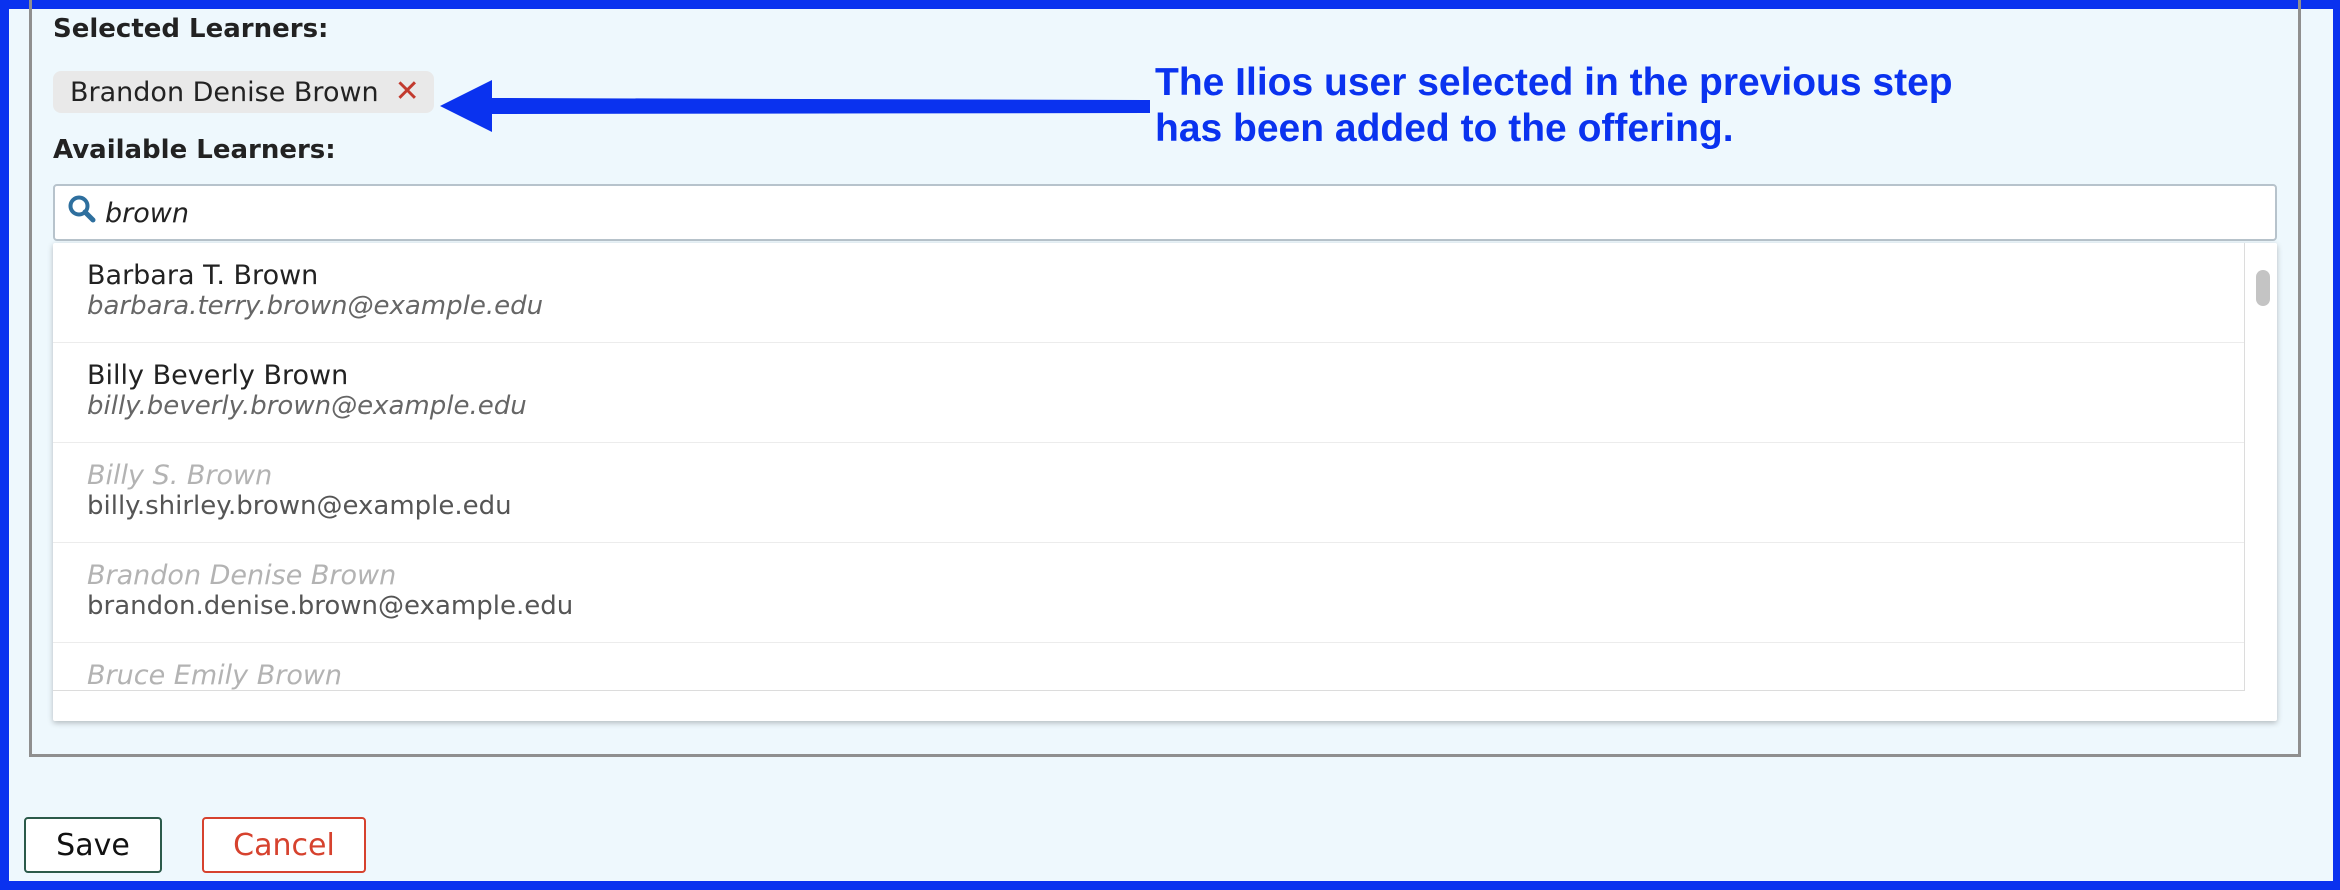 This screenshot has width=2340, height=890. Describe the element at coordinates (1148, 667) in the screenshot. I see `learner-option-disabled: Bruce Emily Brown` at that location.